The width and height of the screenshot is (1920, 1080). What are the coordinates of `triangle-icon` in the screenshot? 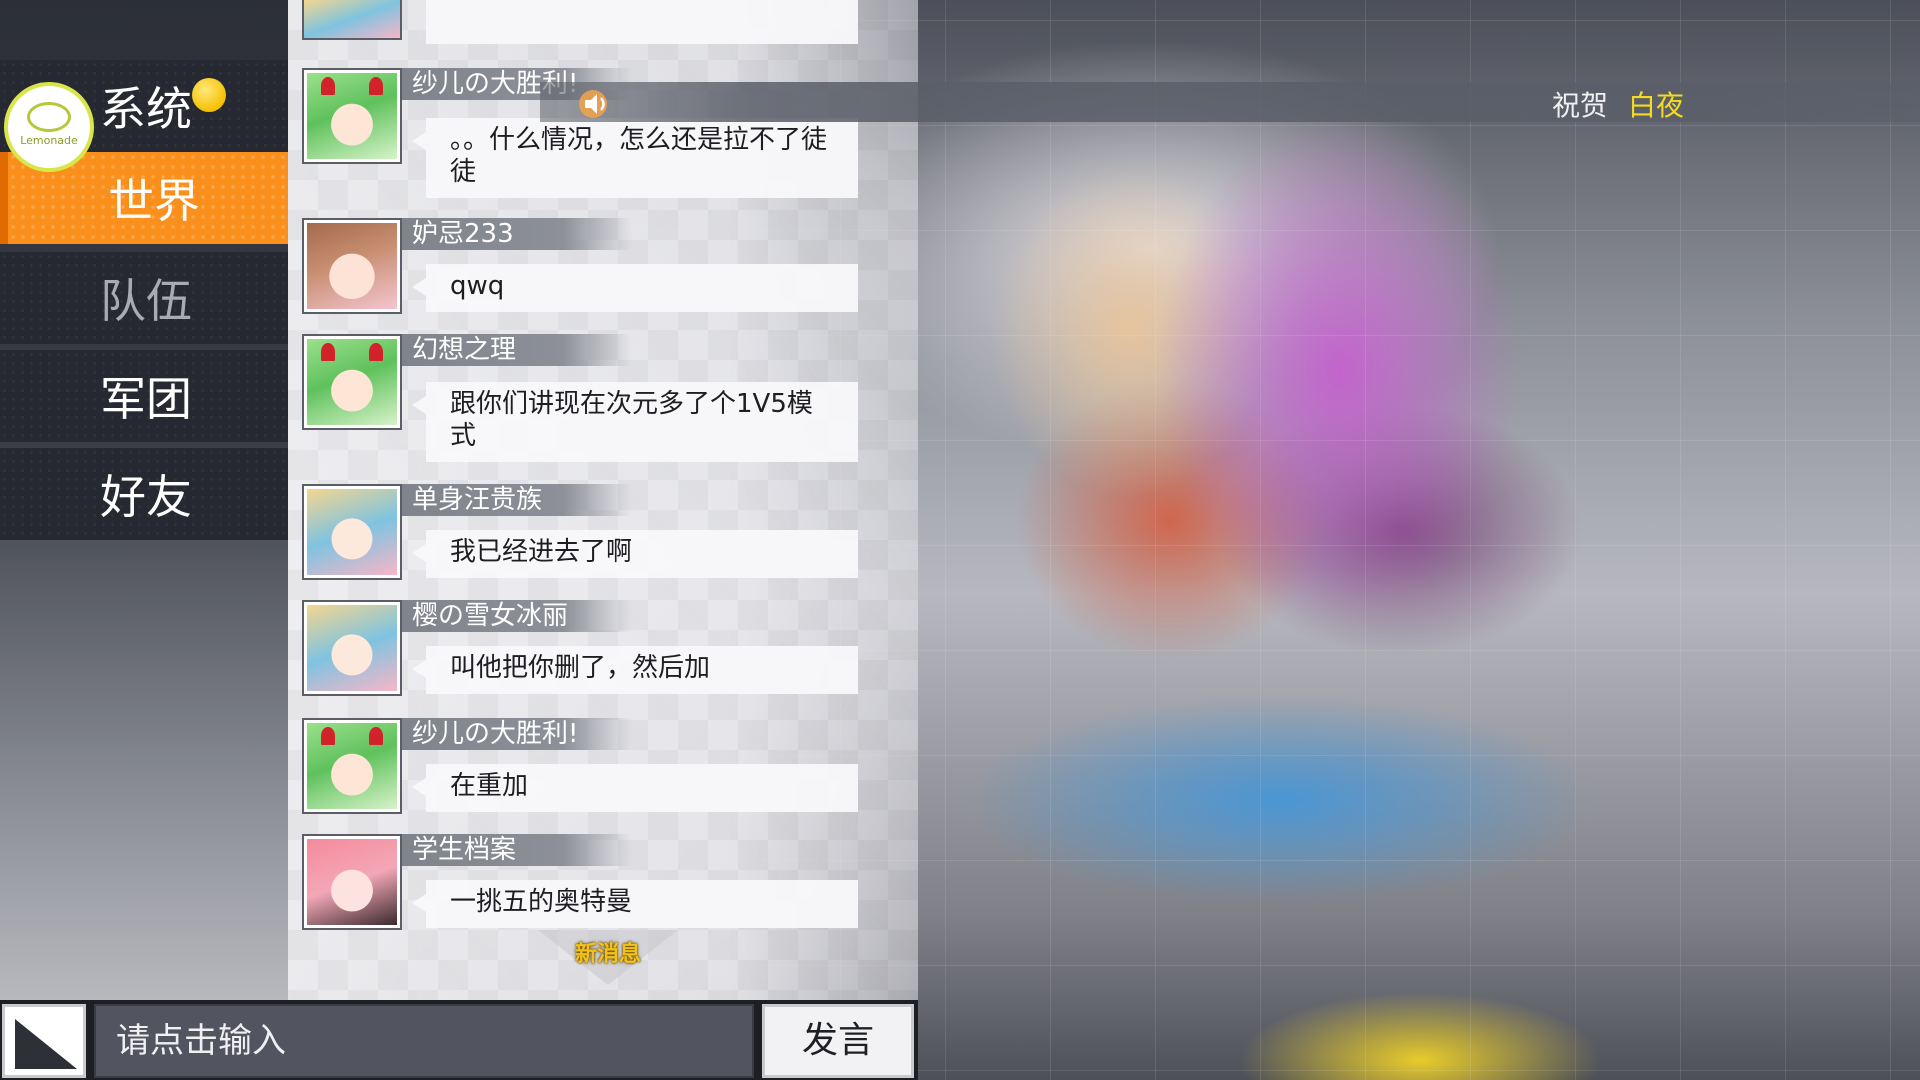 It's located at (46, 1044).